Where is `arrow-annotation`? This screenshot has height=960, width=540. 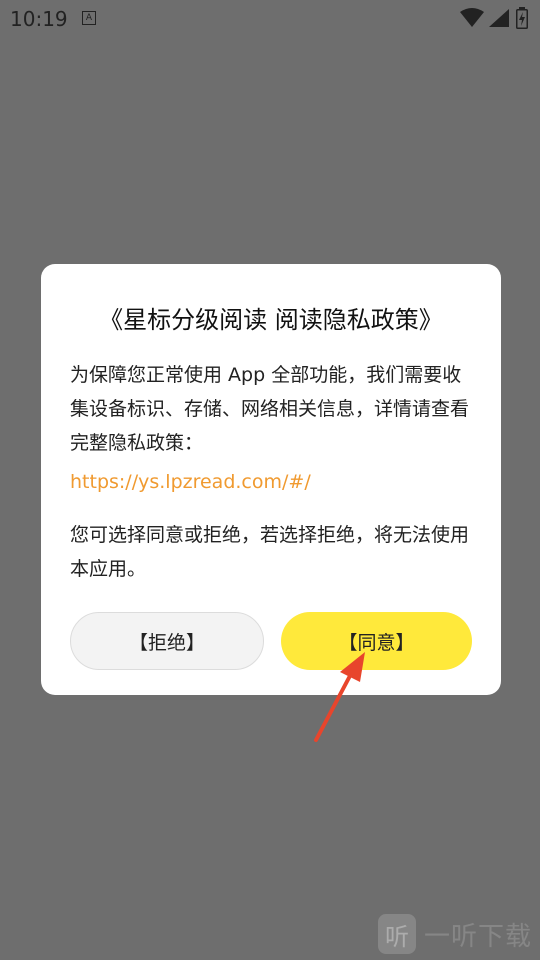
arrow-annotation is located at coordinates (339, 697).